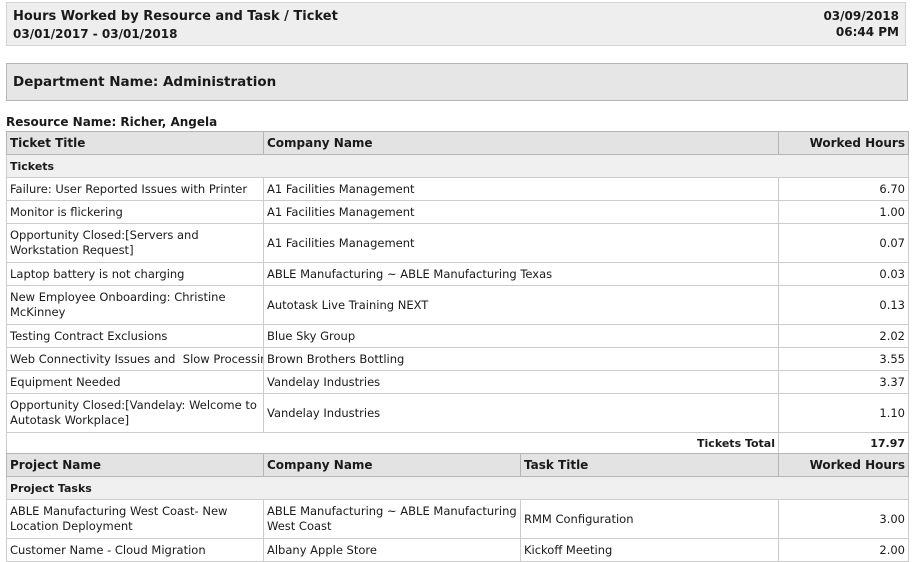 This screenshot has height=562, width=912. I want to click on ticket-title-cell: Laptop battery is not charging, so click(135, 274).